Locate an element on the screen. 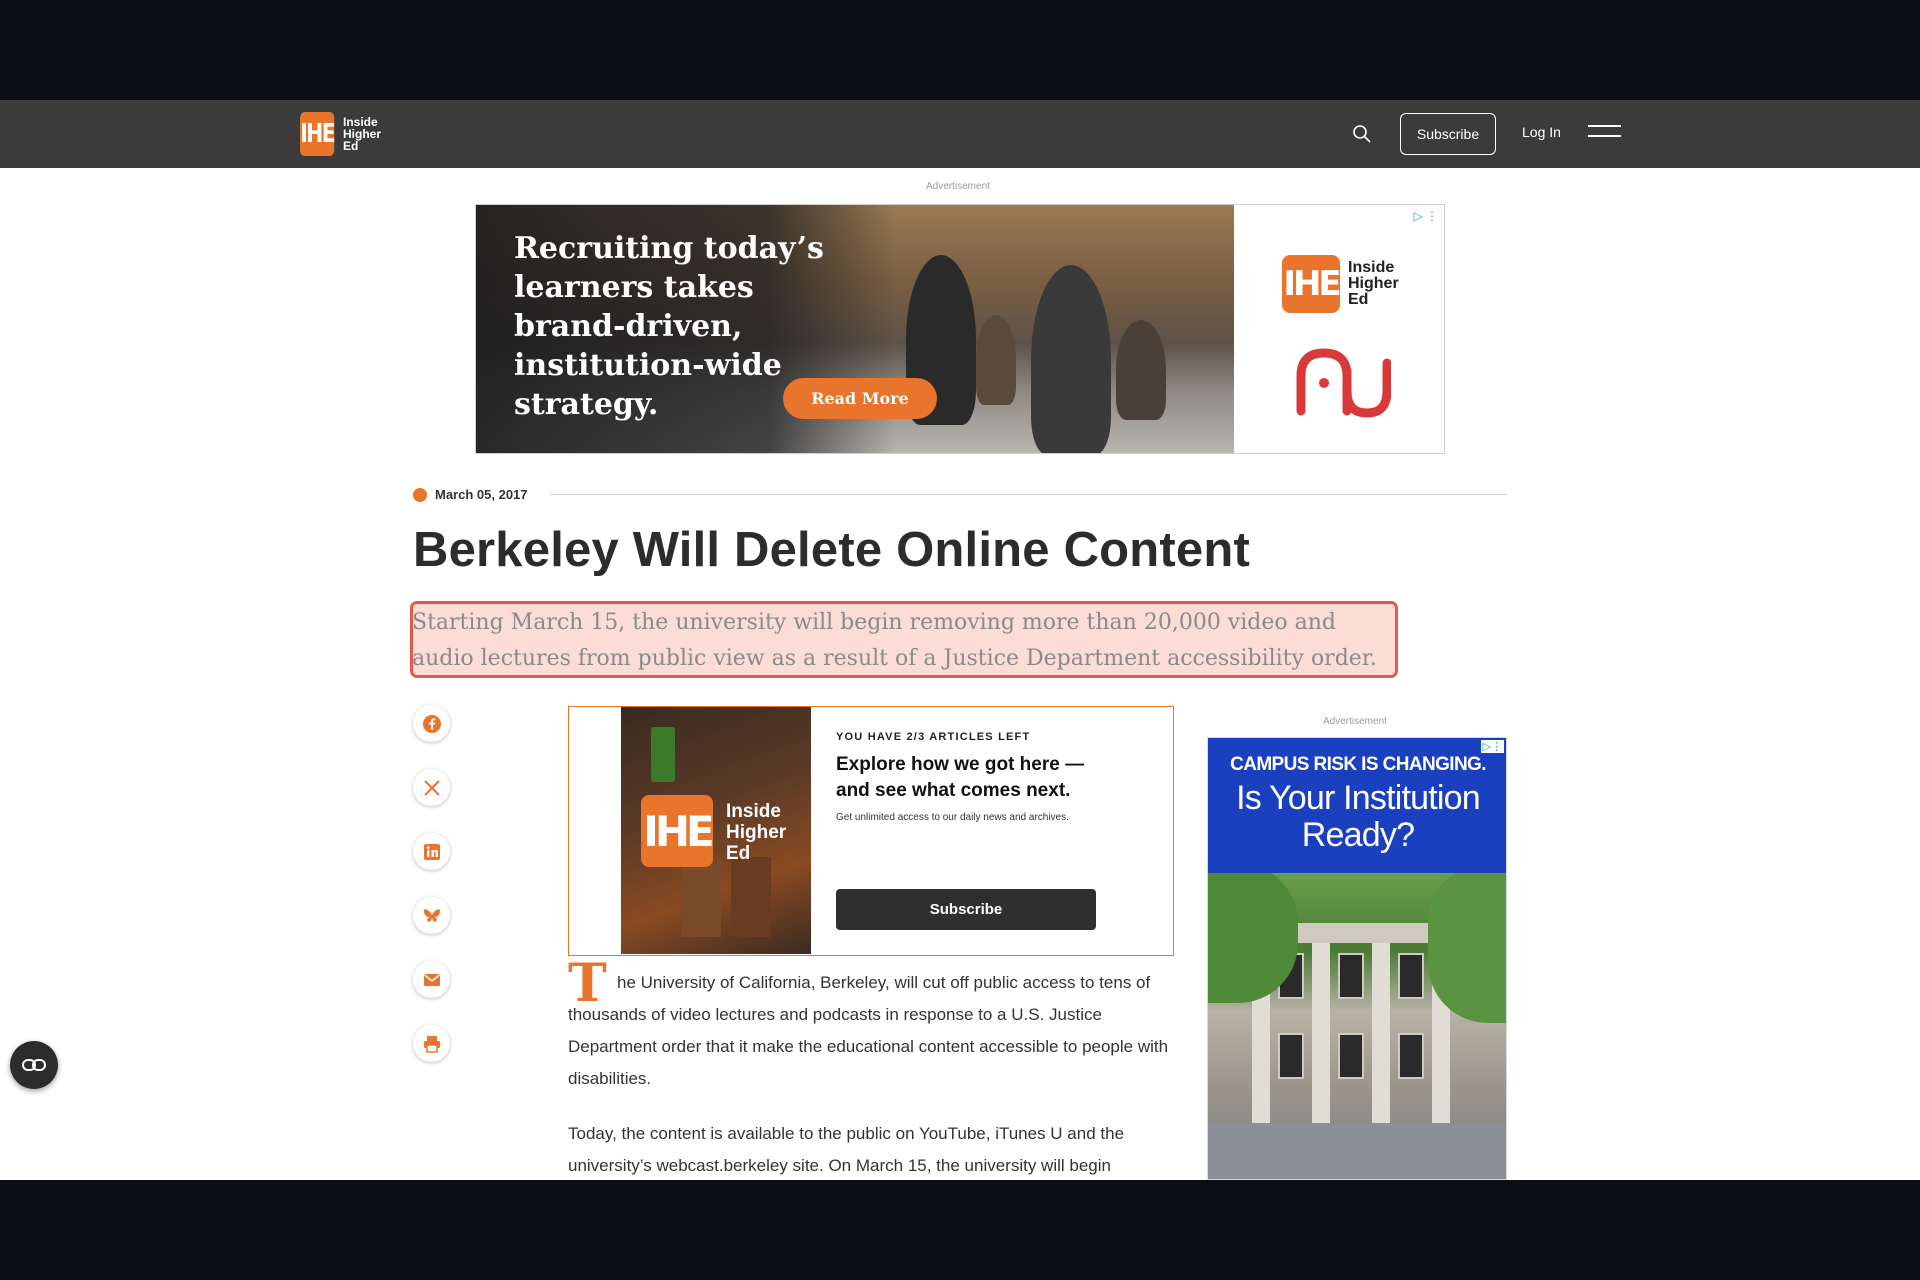 Image resolution: width=1920 pixels, height=1280 pixels. bluesky-icon is located at coordinates (431, 915).